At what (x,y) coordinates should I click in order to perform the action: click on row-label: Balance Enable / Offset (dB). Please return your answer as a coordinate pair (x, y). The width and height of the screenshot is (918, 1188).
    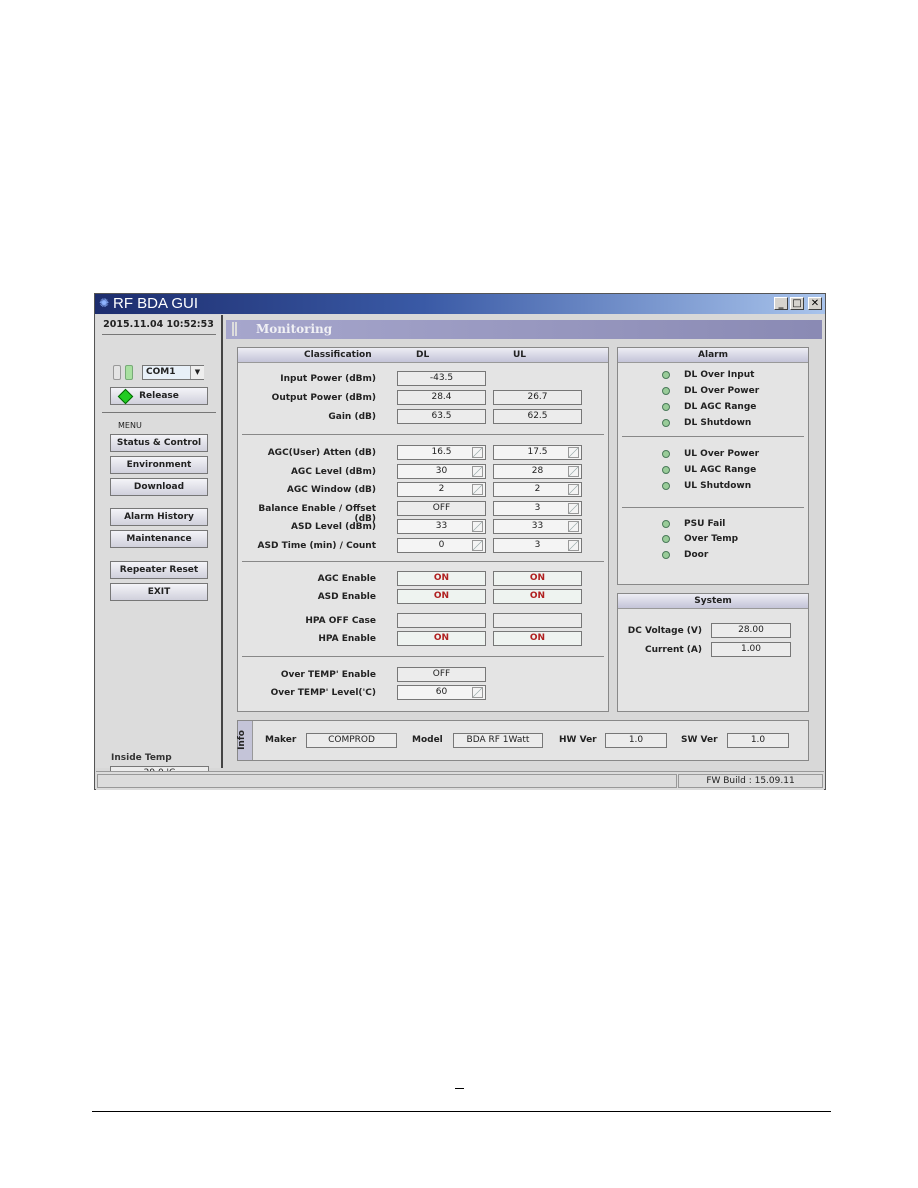
    Looking at the image, I should click on (317, 513).